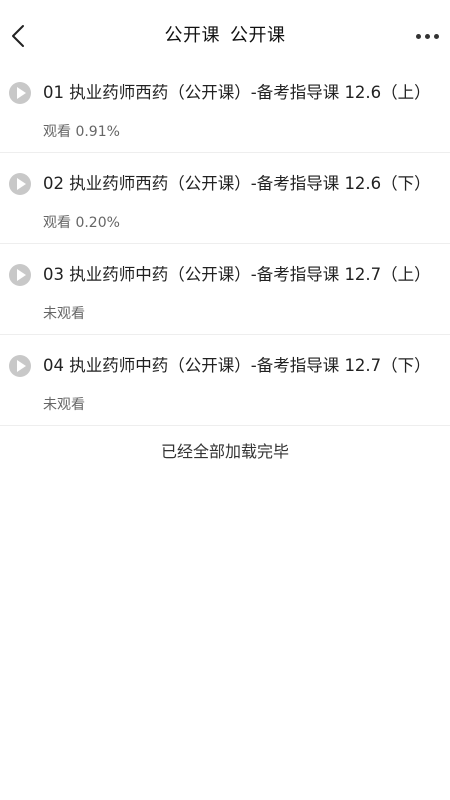  Describe the element at coordinates (225, 289) in the screenshot. I see `course-item-3: 03 执业药师中药（公开课）-备考指导课 12.7（上） 未观看` at that location.